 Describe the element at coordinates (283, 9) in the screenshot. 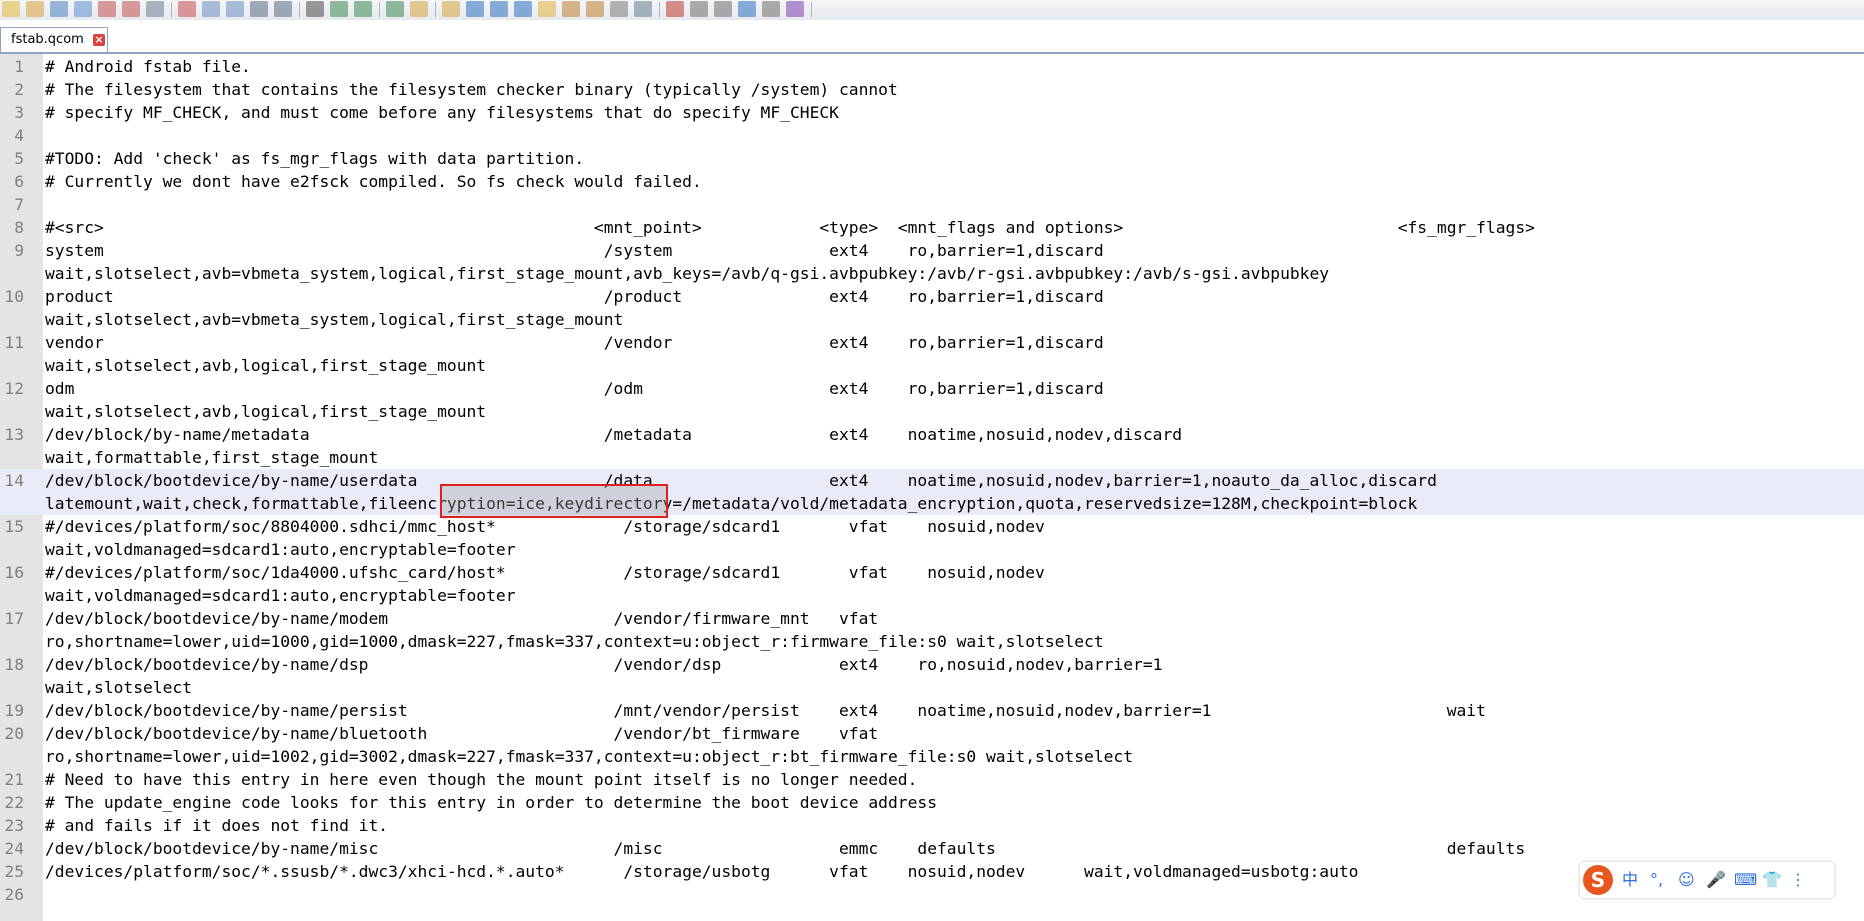

I see `redo-icon` at that location.